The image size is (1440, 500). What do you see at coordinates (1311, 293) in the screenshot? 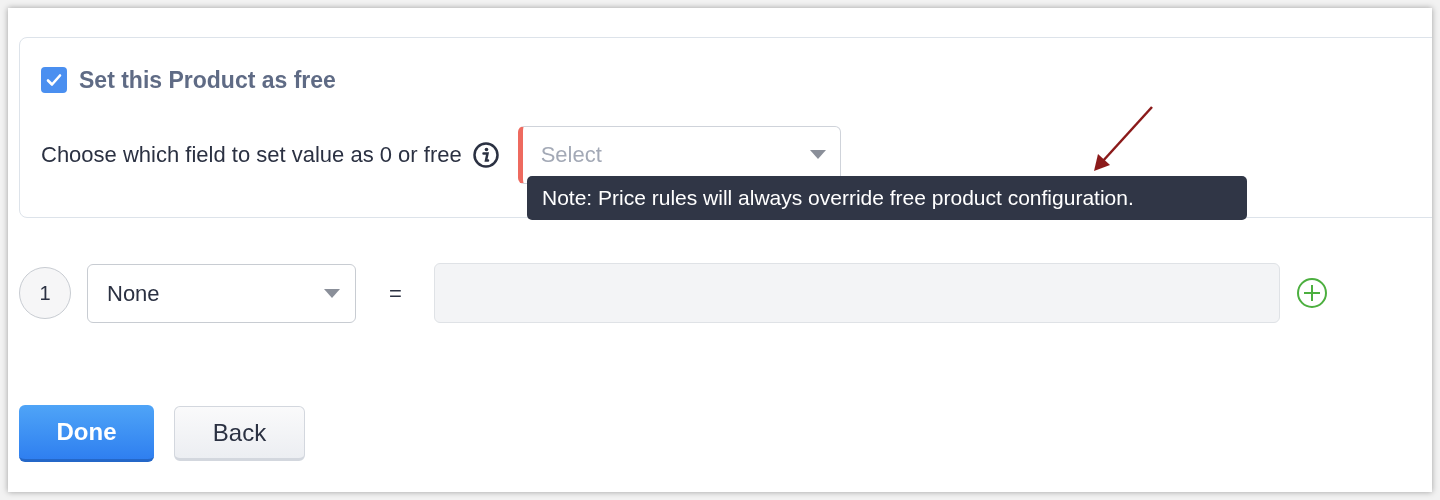
I see `add-icon` at bounding box center [1311, 293].